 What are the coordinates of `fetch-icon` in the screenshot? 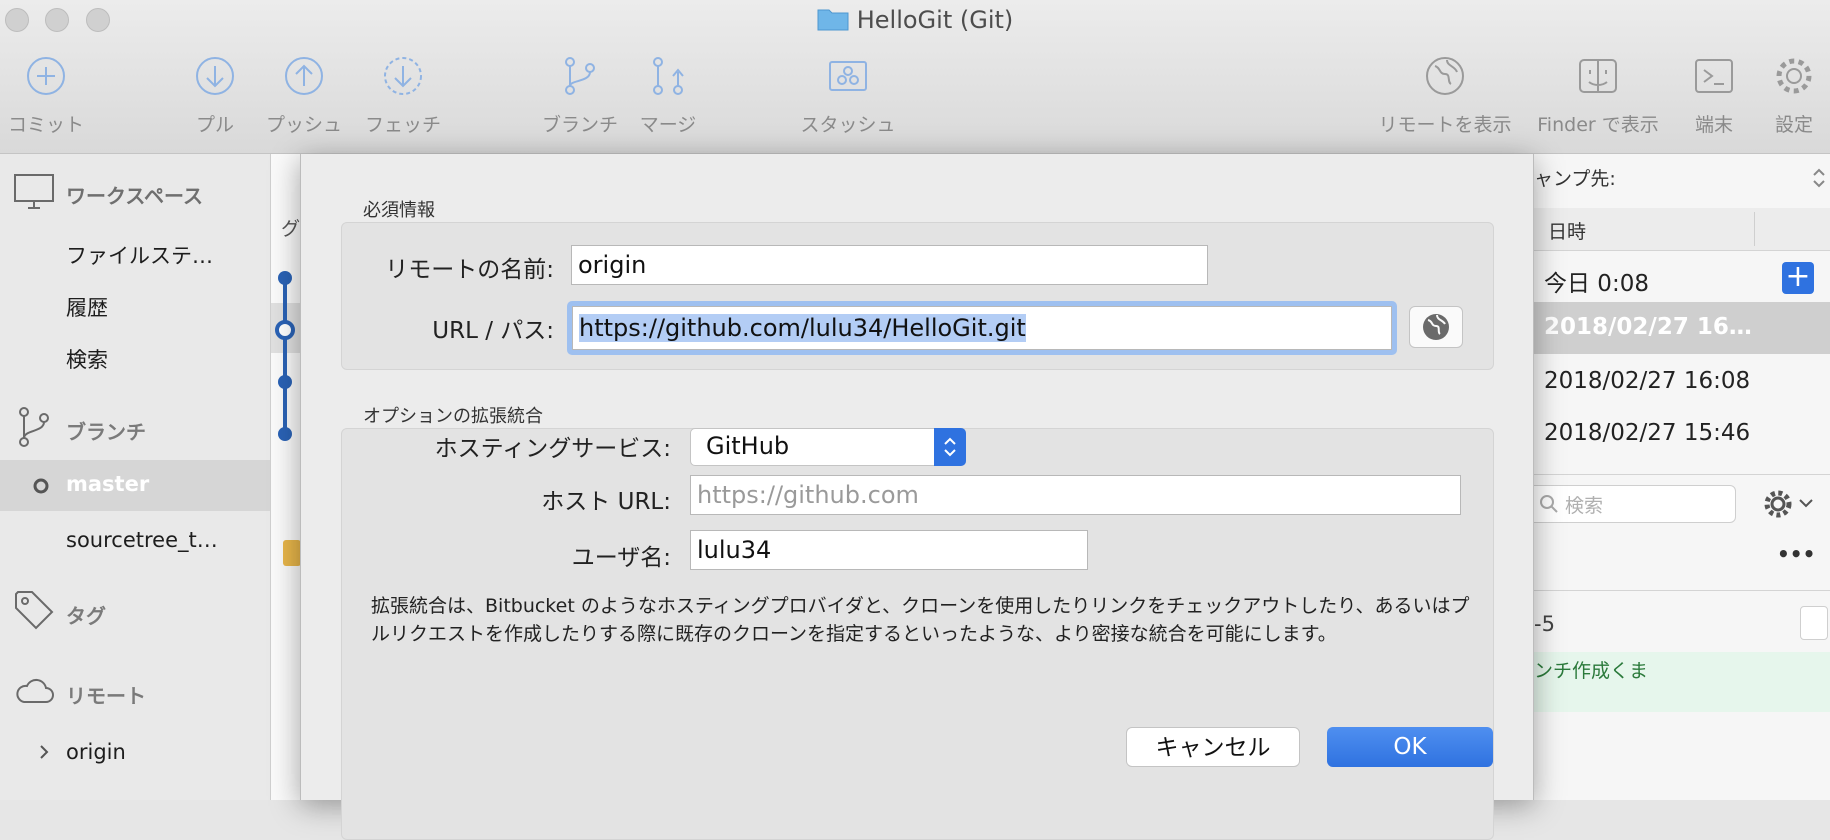 It's located at (403, 76).